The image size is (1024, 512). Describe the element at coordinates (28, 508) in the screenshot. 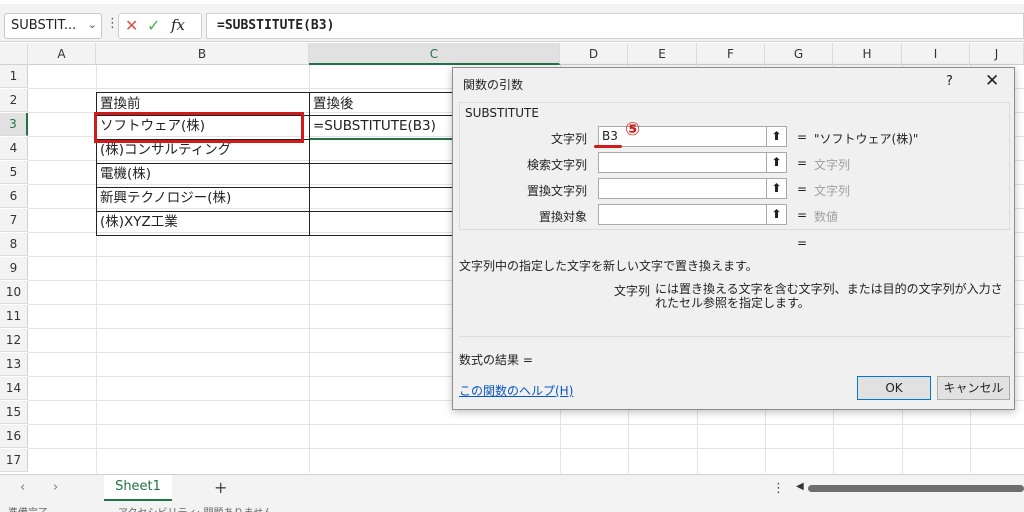

I see `status-text: 準備完了` at that location.